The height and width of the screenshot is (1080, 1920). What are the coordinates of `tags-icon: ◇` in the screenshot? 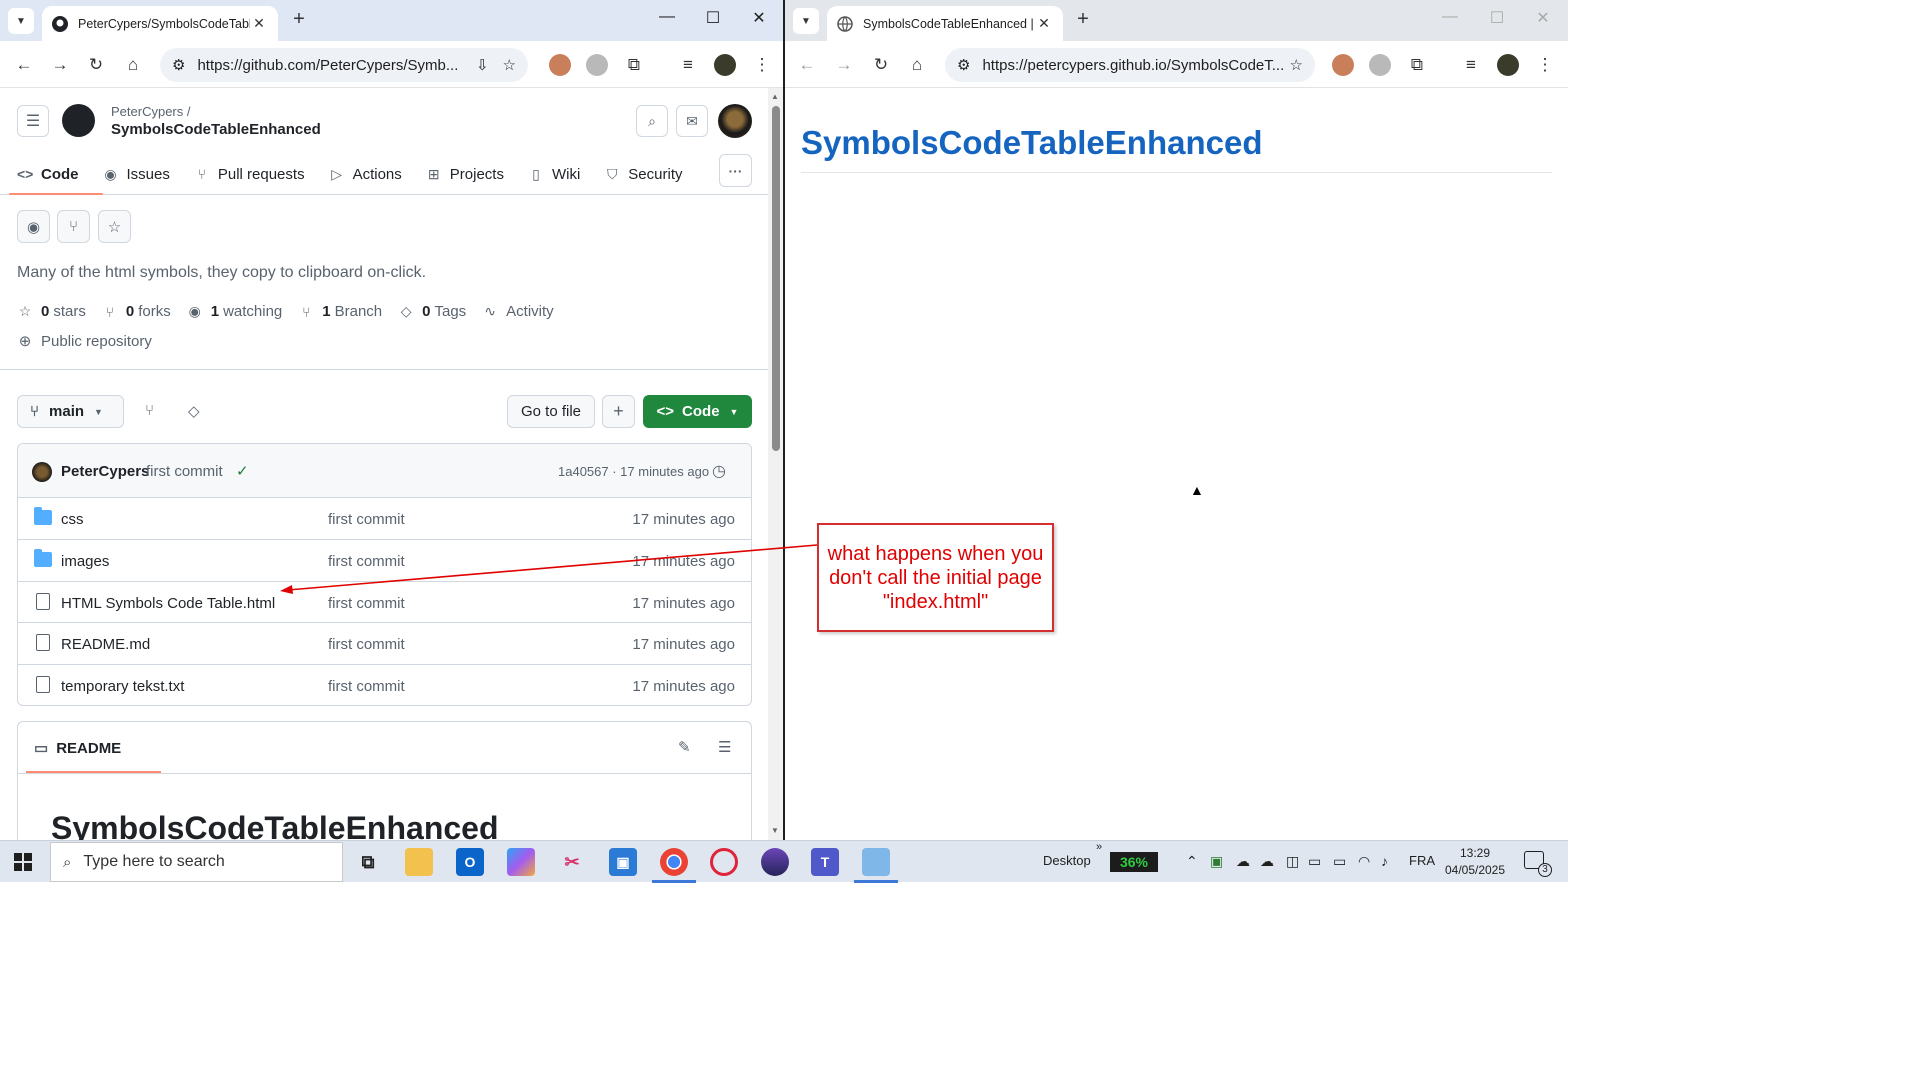 It's located at (194, 411).